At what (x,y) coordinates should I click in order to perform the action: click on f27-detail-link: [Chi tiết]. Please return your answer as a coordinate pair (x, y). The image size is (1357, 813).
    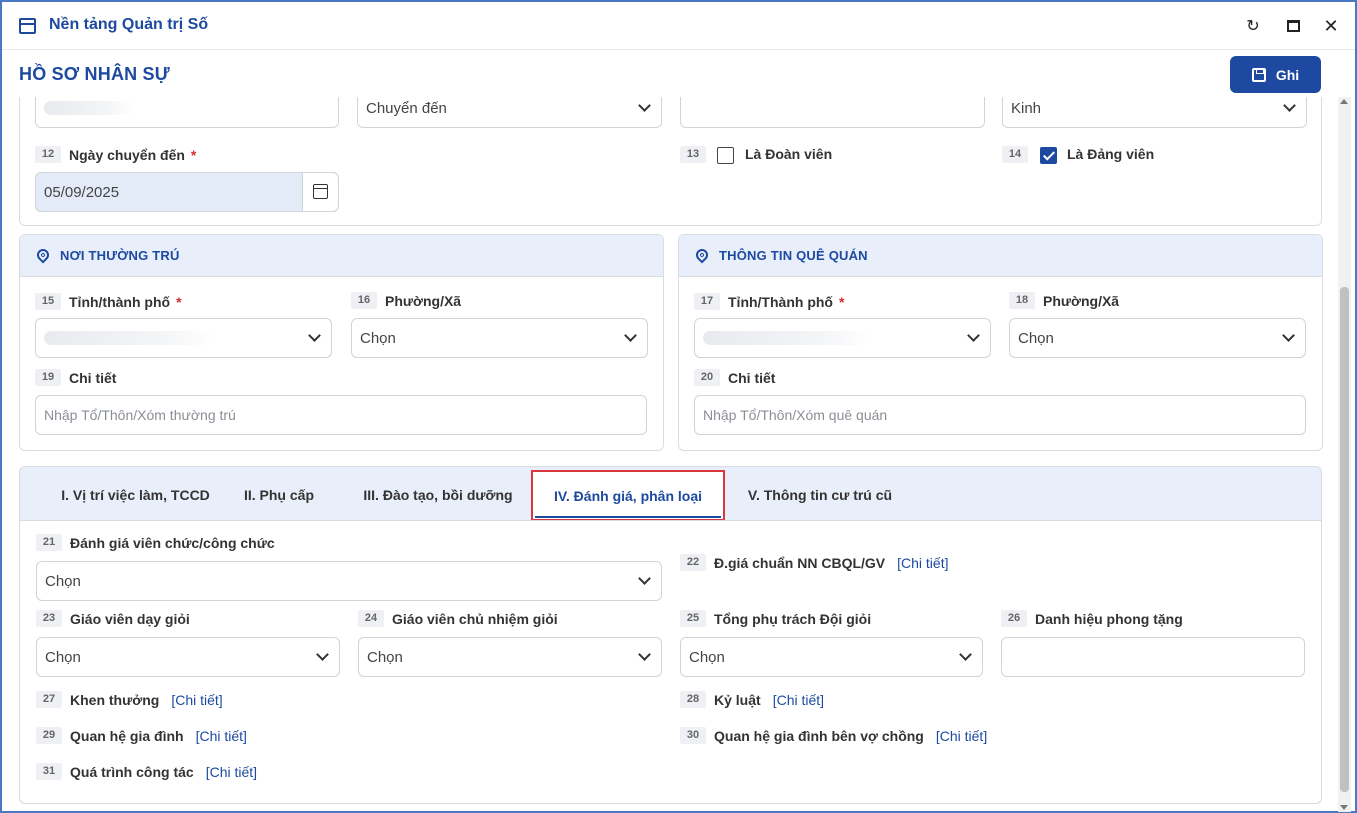
    Looking at the image, I should click on (196, 700).